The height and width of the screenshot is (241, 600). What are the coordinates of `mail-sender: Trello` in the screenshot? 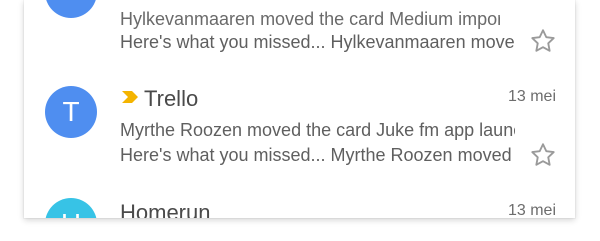 It's located at (171, 98).